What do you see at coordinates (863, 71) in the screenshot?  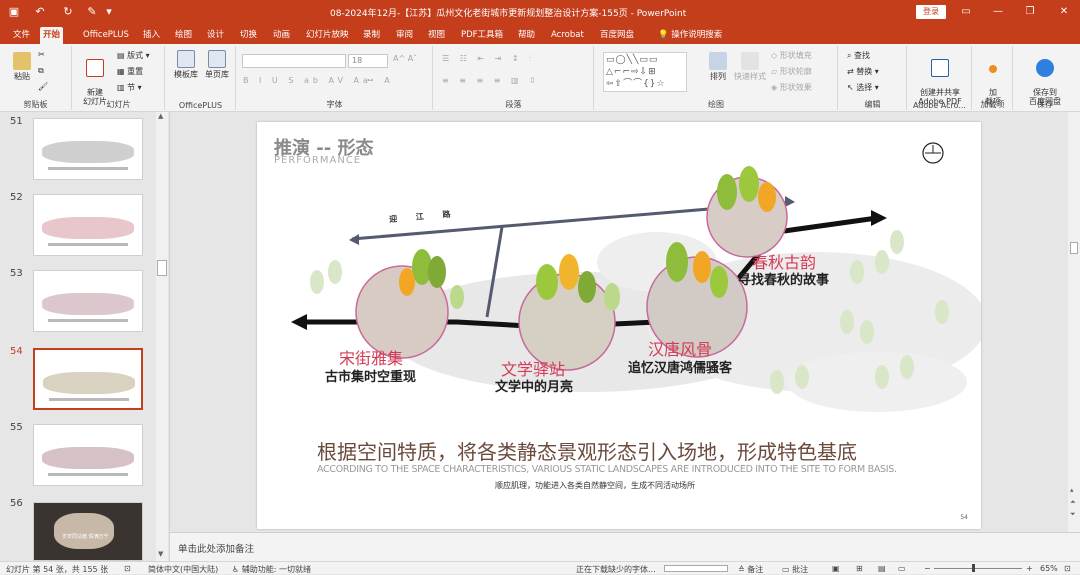 I see `replace-button: ⇄ 替换 ▾` at bounding box center [863, 71].